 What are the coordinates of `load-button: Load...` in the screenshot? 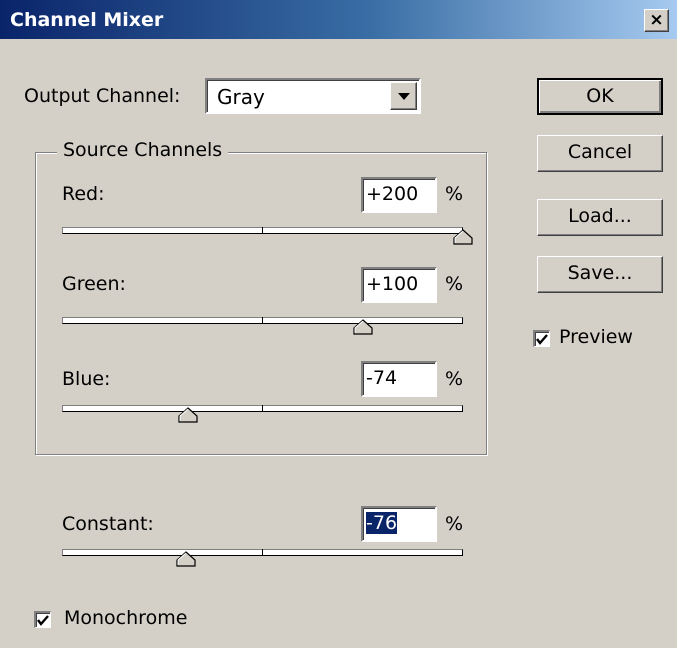 It's located at (600, 217).